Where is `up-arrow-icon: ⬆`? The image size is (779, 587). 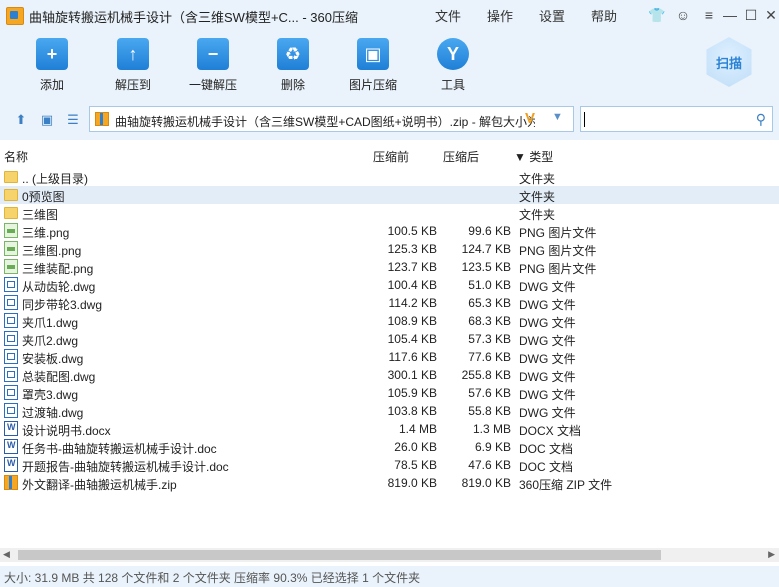 up-arrow-icon: ⬆ is located at coordinates (21, 120).